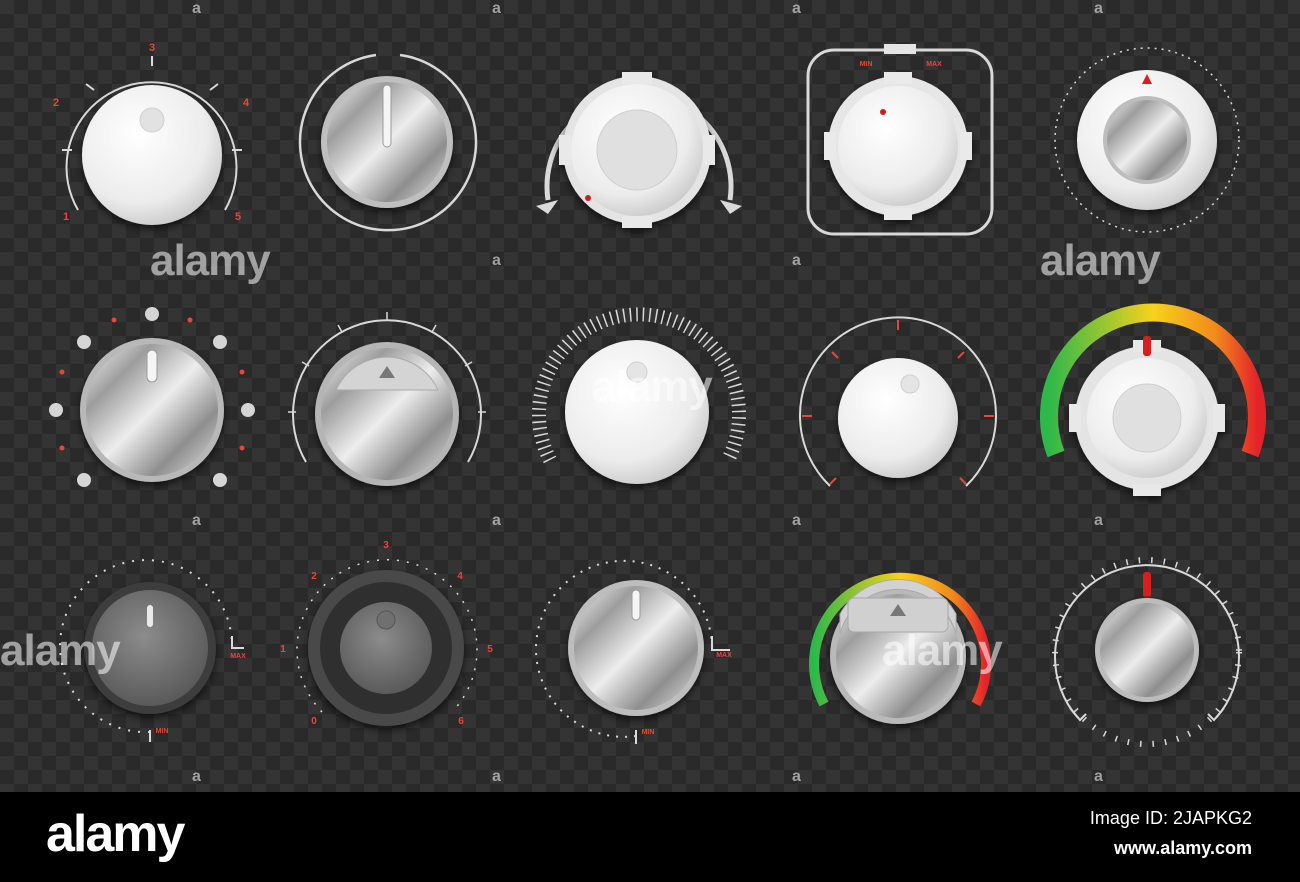  Describe the element at coordinates (866, 64) in the screenshot. I see `knob-4-label-min: MIN` at that location.